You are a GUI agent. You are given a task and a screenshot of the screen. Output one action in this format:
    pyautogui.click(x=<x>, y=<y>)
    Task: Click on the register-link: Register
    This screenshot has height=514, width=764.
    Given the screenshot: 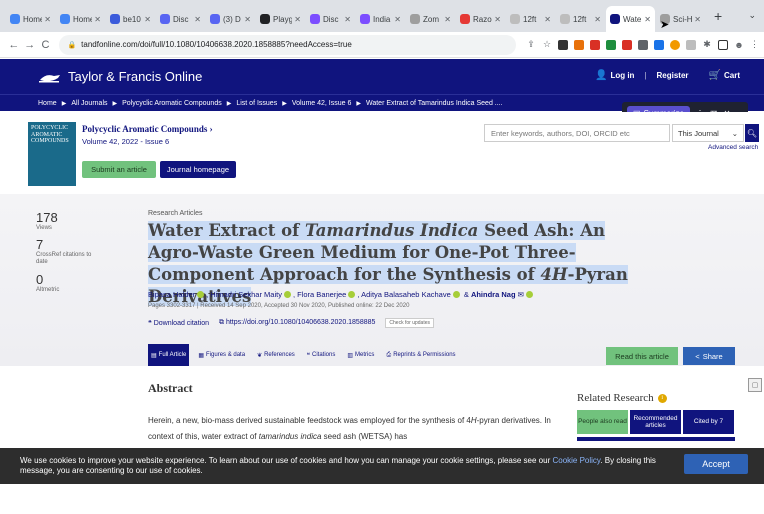 What is the action you would take?
    pyautogui.click(x=673, y=75)
    